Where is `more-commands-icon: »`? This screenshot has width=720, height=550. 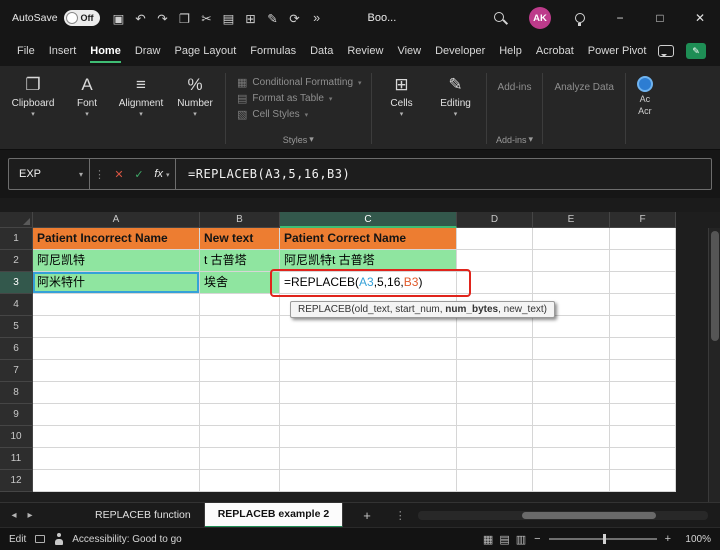 more-commands-icon: » is located at coordinates (317, 18).